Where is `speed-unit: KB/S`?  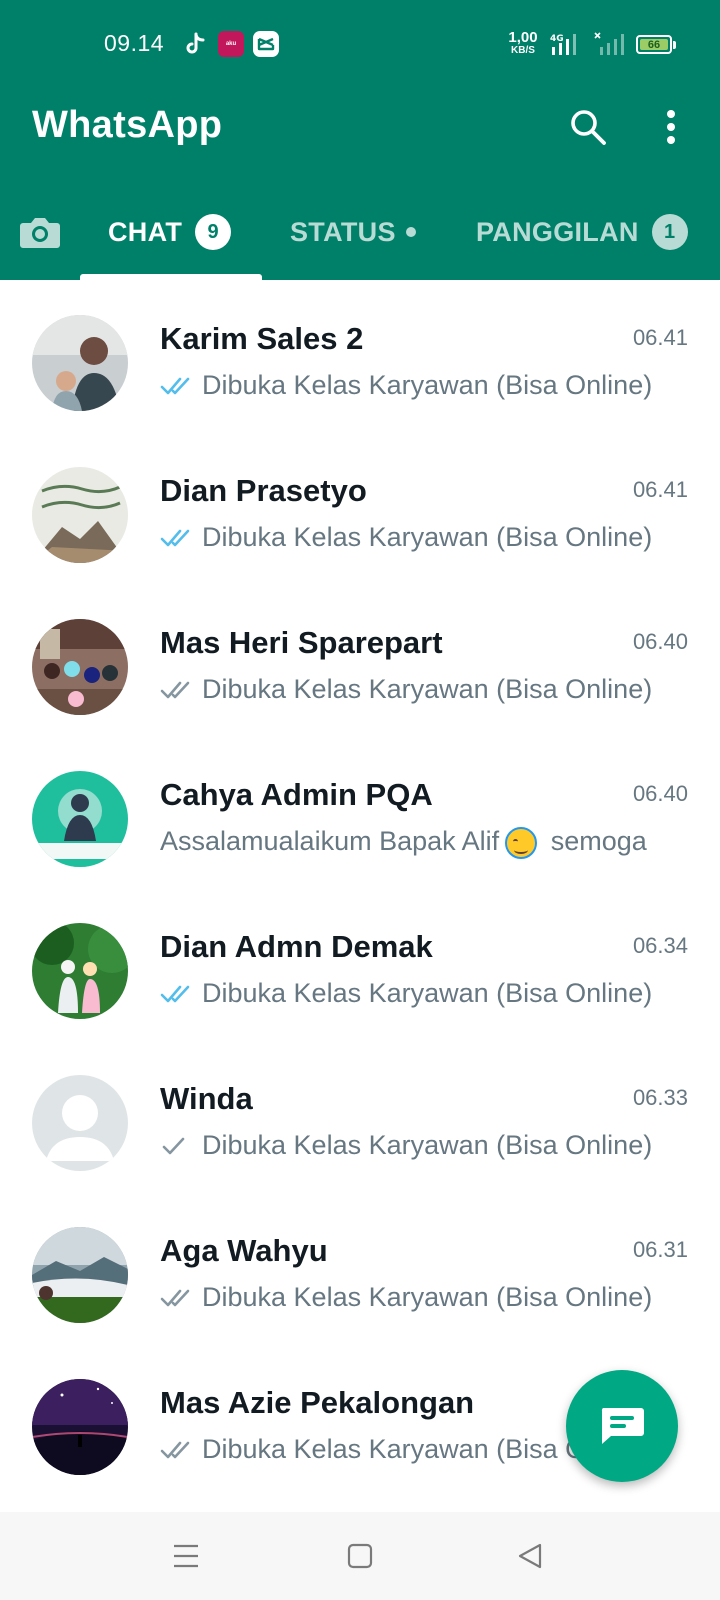
speed-unit: KB/S is located at coordinates (523, 50).